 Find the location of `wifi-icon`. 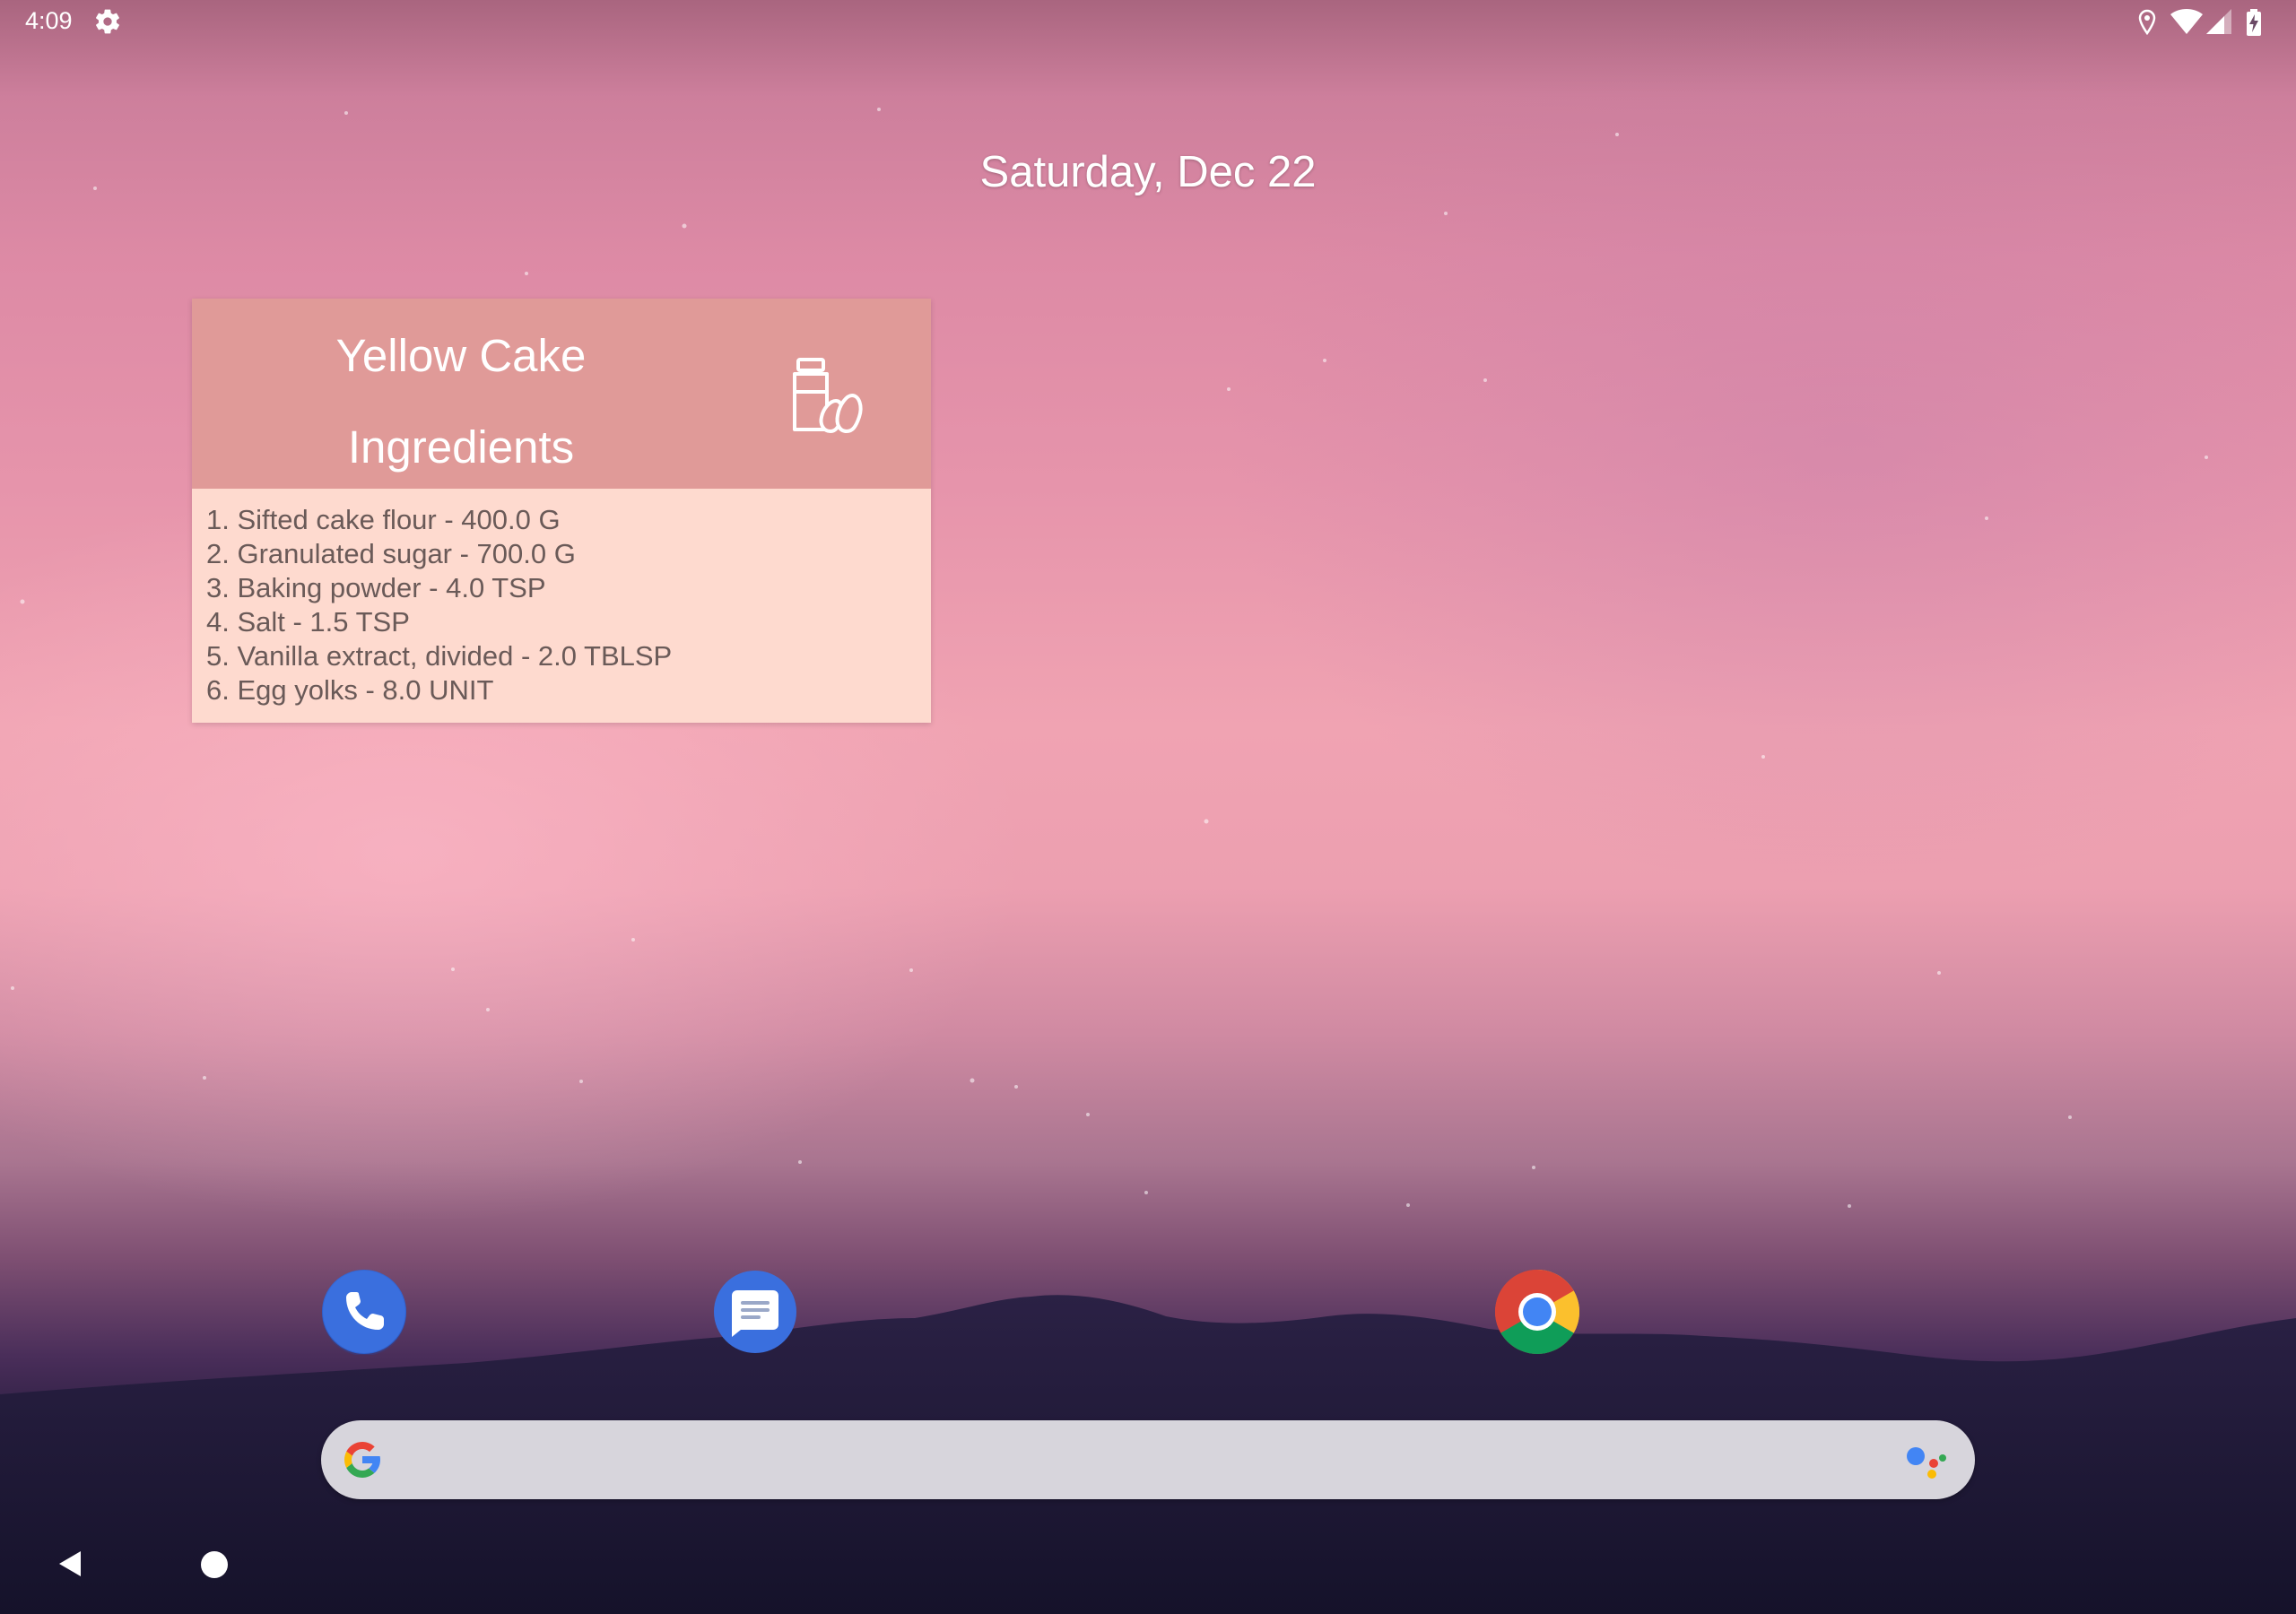

wifi-icon is located at coordinates (2186, 21).